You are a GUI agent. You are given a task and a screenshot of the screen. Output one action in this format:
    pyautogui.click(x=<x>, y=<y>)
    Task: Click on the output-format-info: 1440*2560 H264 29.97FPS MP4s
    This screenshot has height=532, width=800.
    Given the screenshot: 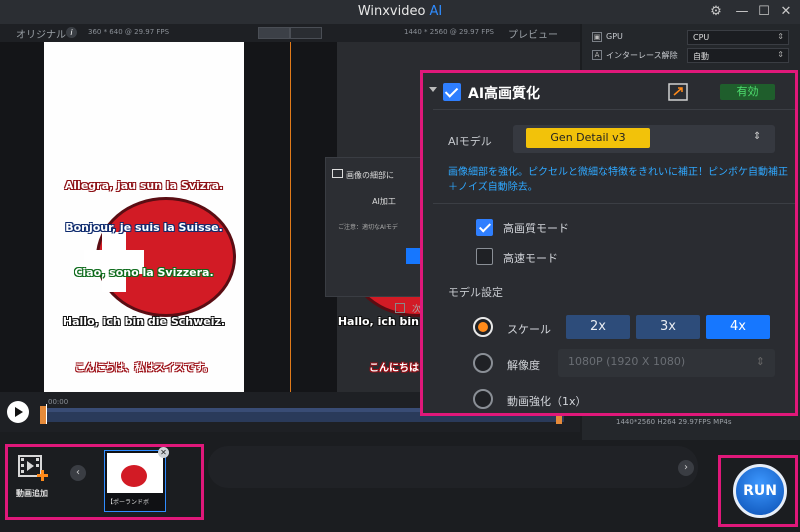 What is the action you would take?
    pyautogui.click(x=674, y=422)
    